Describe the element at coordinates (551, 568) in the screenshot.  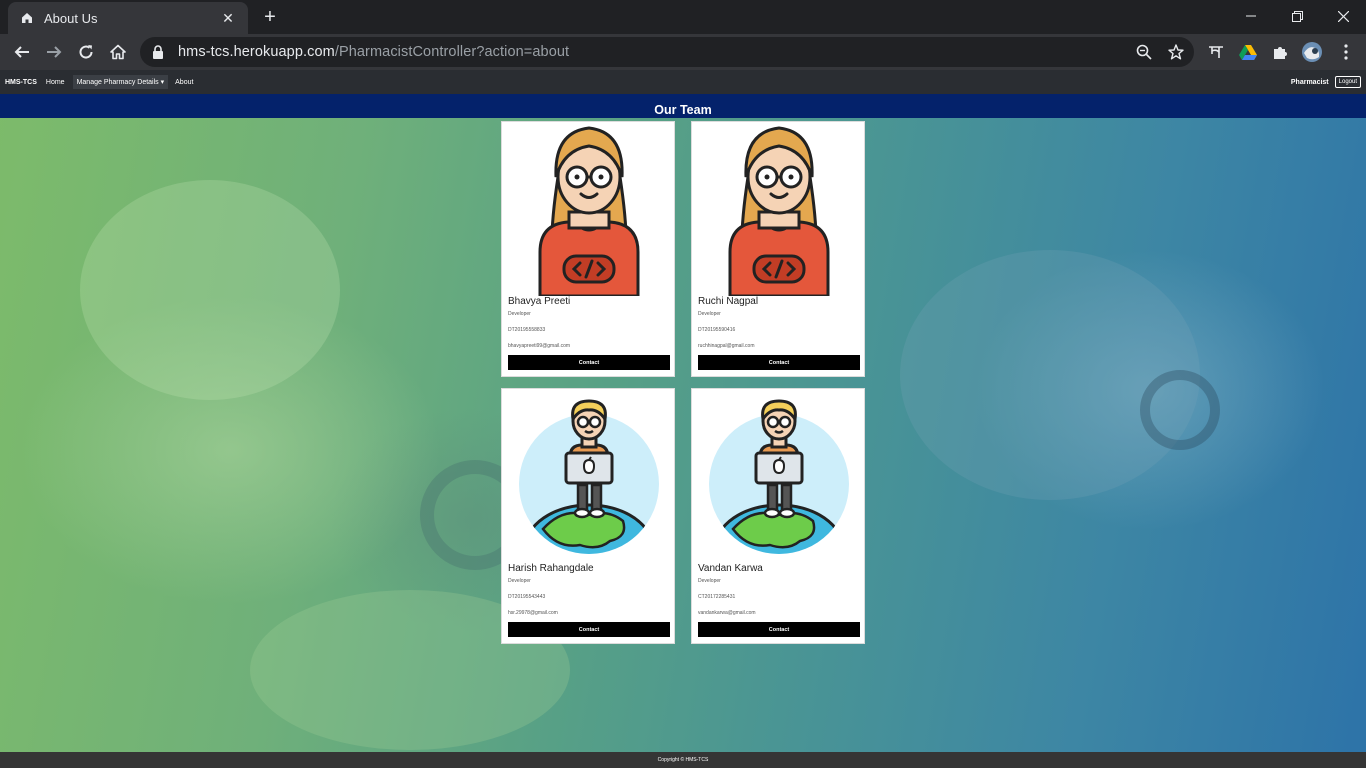
I see `member-name: Harish Rahangdale` at that location.